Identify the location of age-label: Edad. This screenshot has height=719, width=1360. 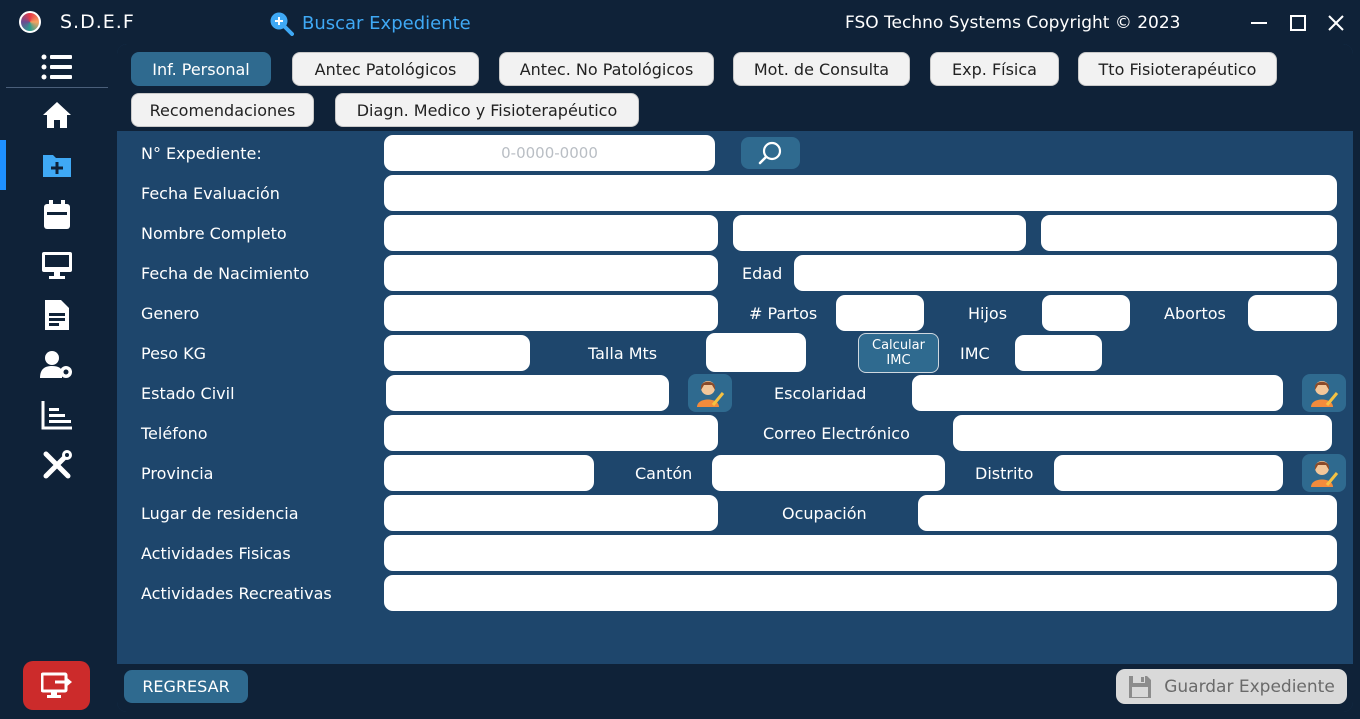
(762, 273).